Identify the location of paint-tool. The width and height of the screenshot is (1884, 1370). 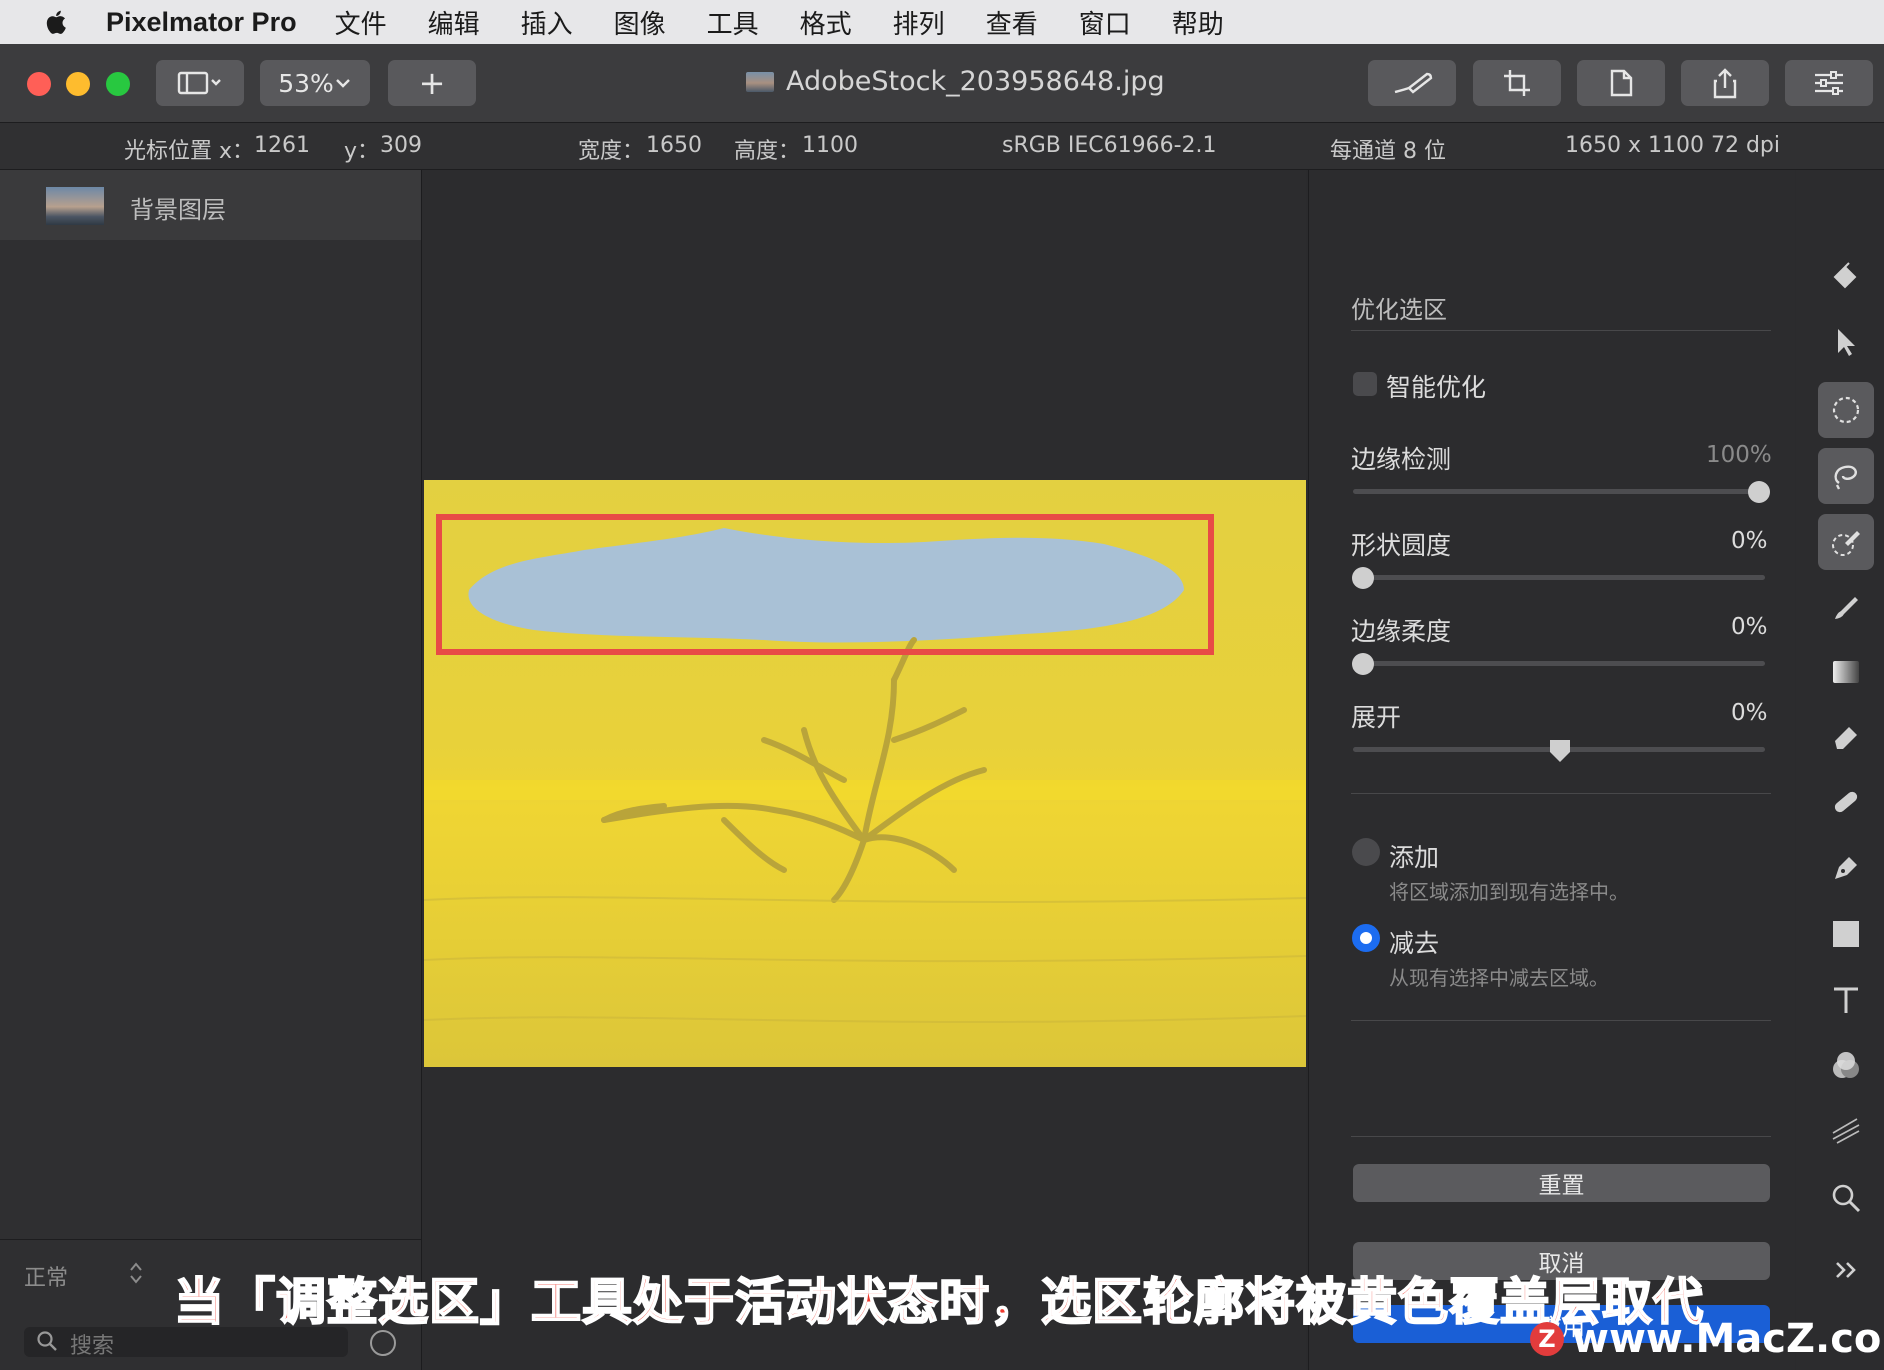
(1846, 608).